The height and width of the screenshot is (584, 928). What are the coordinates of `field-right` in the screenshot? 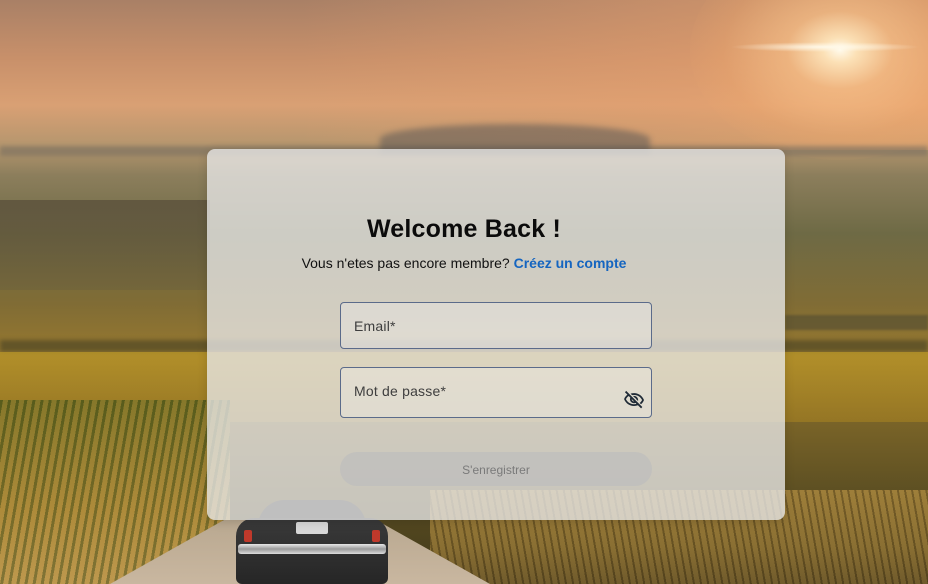 It's located at (856, 322).